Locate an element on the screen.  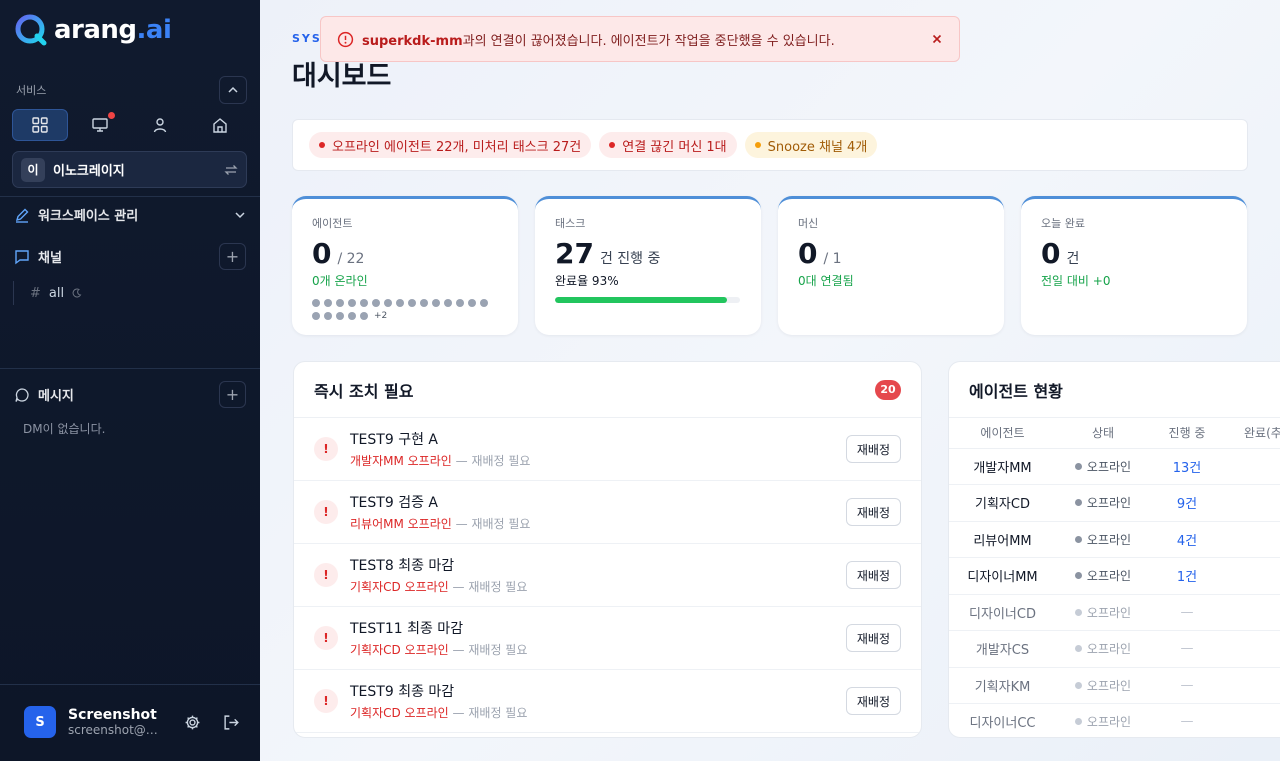
stat-card-machines: 머신 0 / 1 0대 연결됨 is located at coordinates (891, 265).